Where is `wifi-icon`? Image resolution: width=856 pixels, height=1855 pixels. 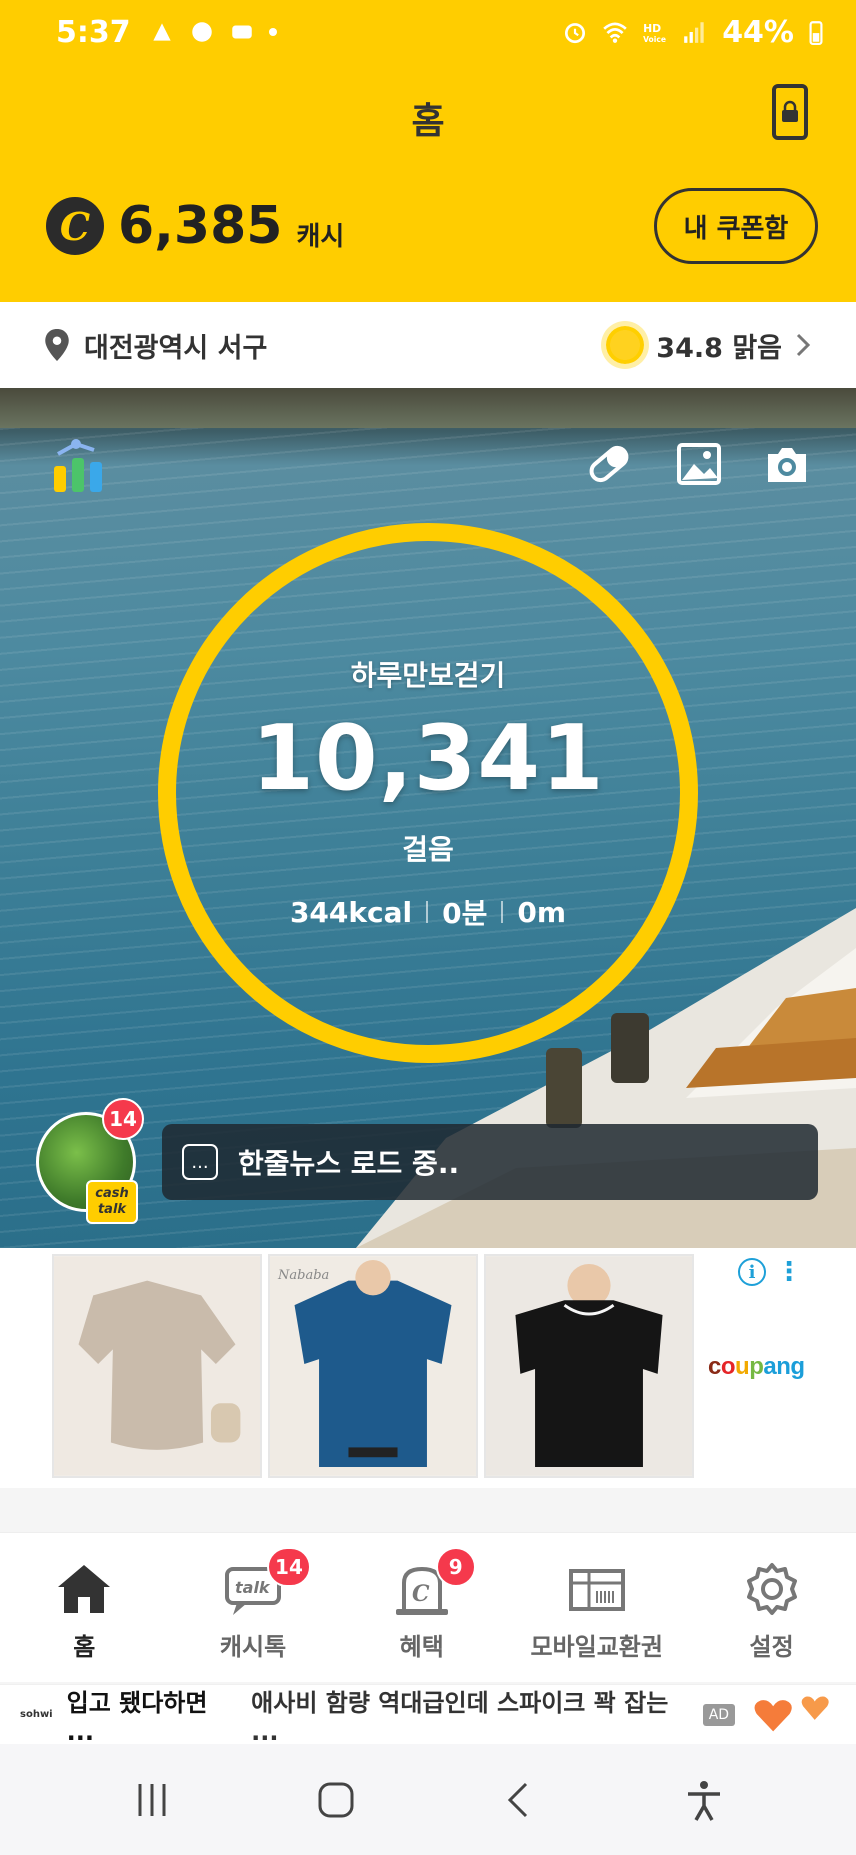
wifi-icon is located at coordinates (615, 32).